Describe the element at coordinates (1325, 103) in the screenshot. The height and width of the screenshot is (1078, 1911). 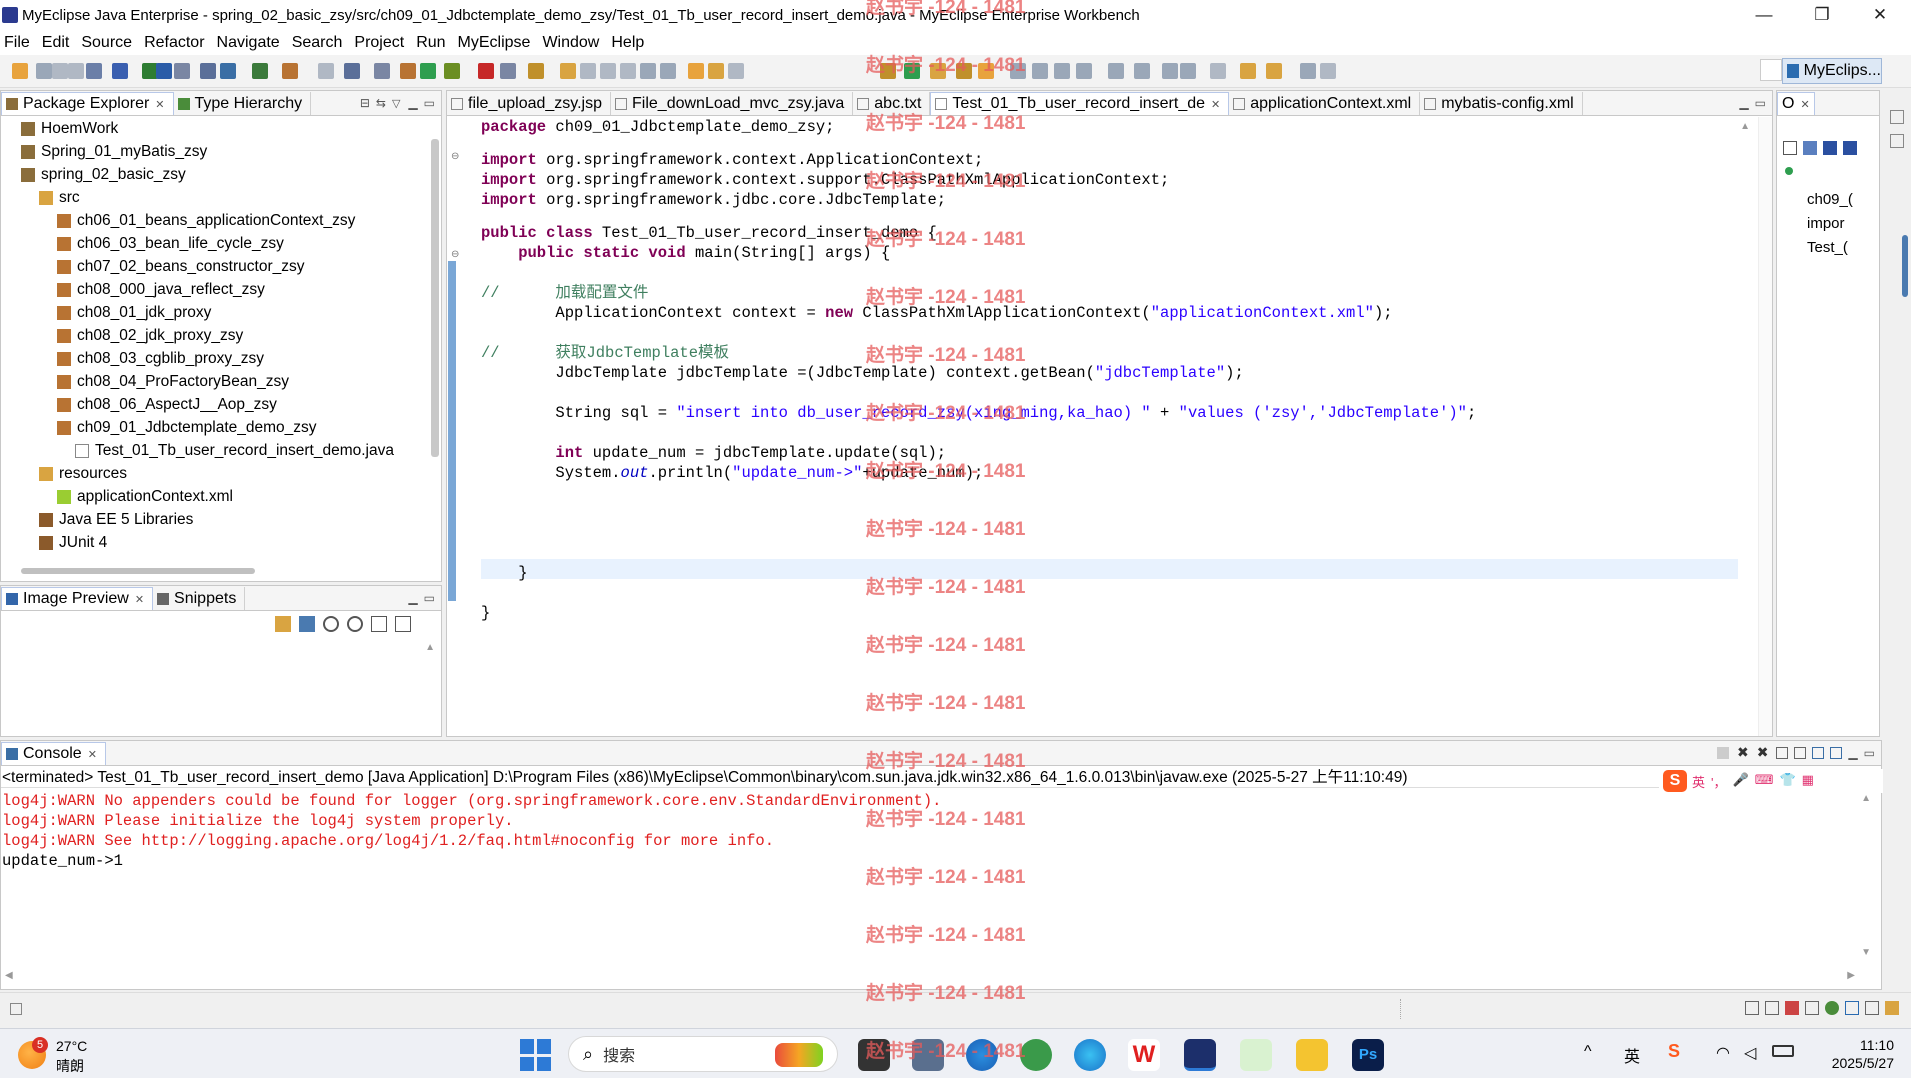
I see `editor-tab: applicationContext.xml` at that location.